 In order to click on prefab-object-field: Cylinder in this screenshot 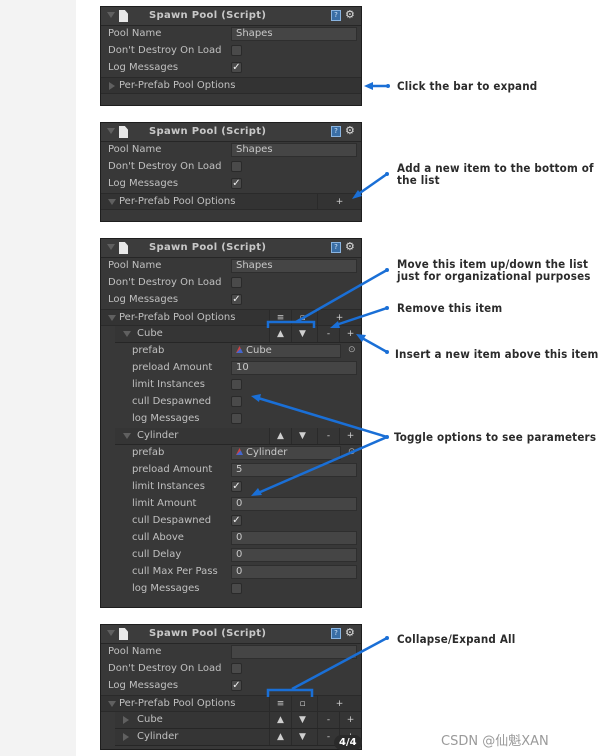, I will do `click(286, 453)`.